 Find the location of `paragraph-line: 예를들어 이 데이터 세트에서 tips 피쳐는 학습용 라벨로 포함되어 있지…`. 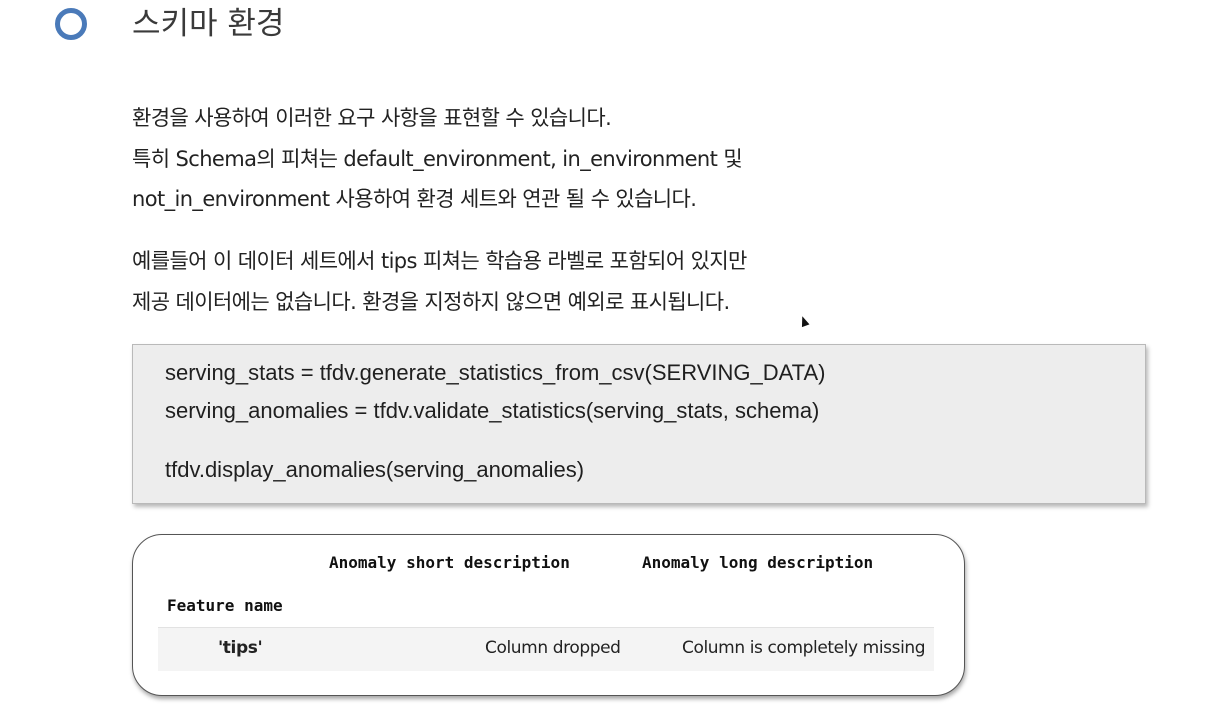

paragraph-line: 예를들어 이 데이터 세트에서 tips 피쳐는 학습용 라벨로 포함되어 있지… is located at coordinates (439, 261).